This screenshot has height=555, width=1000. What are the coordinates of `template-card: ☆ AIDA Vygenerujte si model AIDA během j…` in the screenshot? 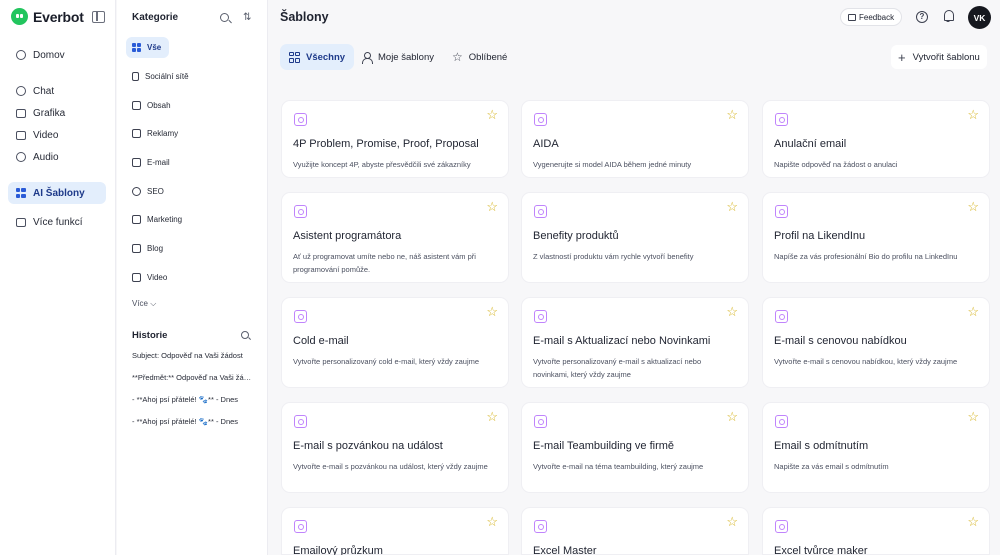 It's located at (635, 139).